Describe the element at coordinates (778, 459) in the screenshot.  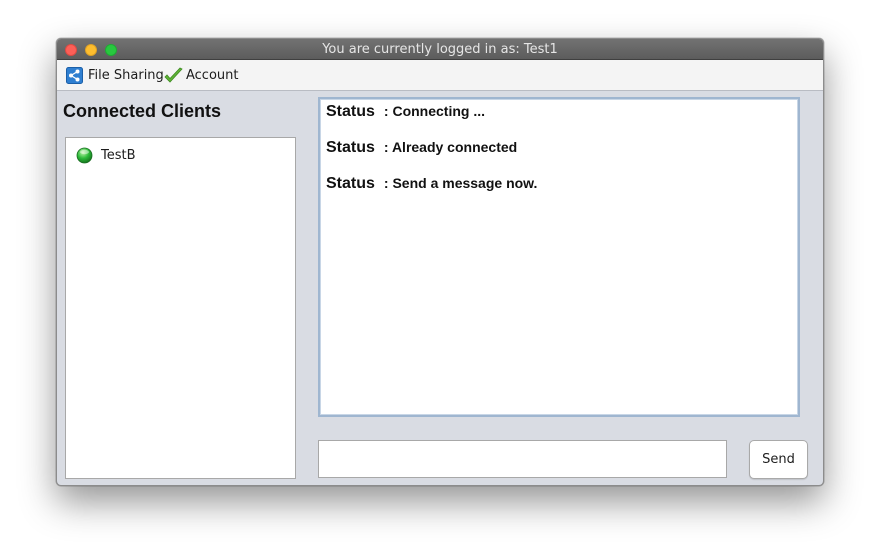
I see `send-button: Send` at that location.